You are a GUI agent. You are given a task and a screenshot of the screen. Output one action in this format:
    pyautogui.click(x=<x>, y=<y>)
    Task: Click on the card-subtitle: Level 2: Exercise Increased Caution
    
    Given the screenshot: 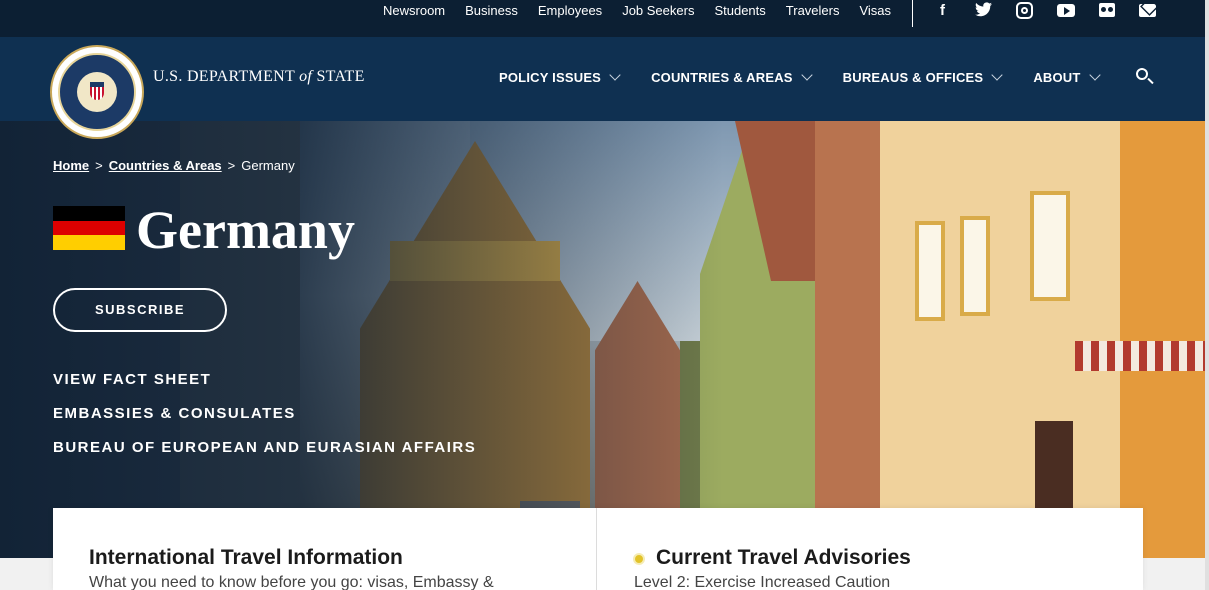 What is the action you would take?
    pyautogui.click(x=762, y=582)
    